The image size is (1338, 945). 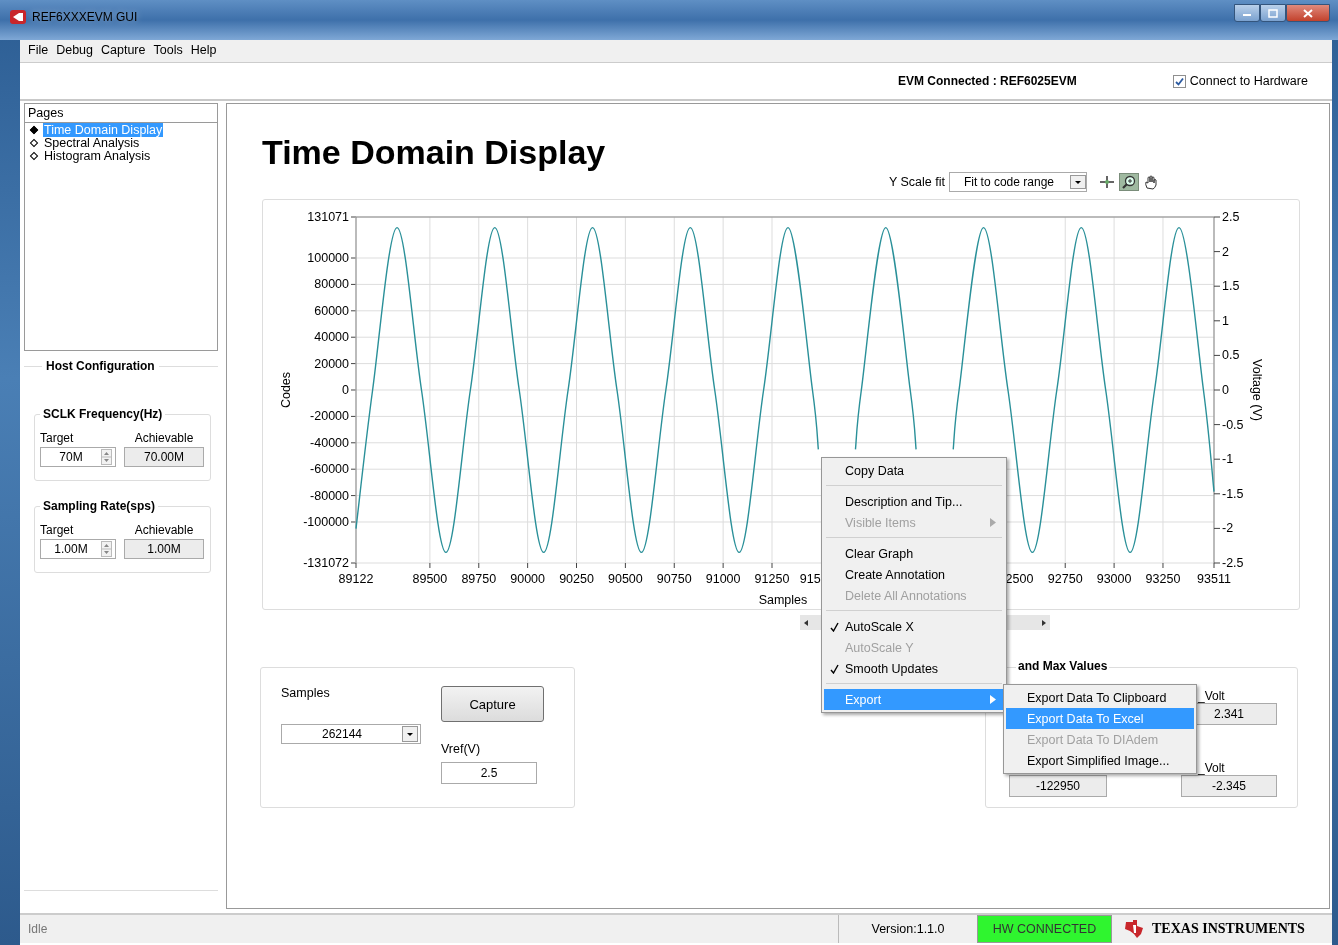 I want to click on status-text: Idle, so click(x=38, y=929).